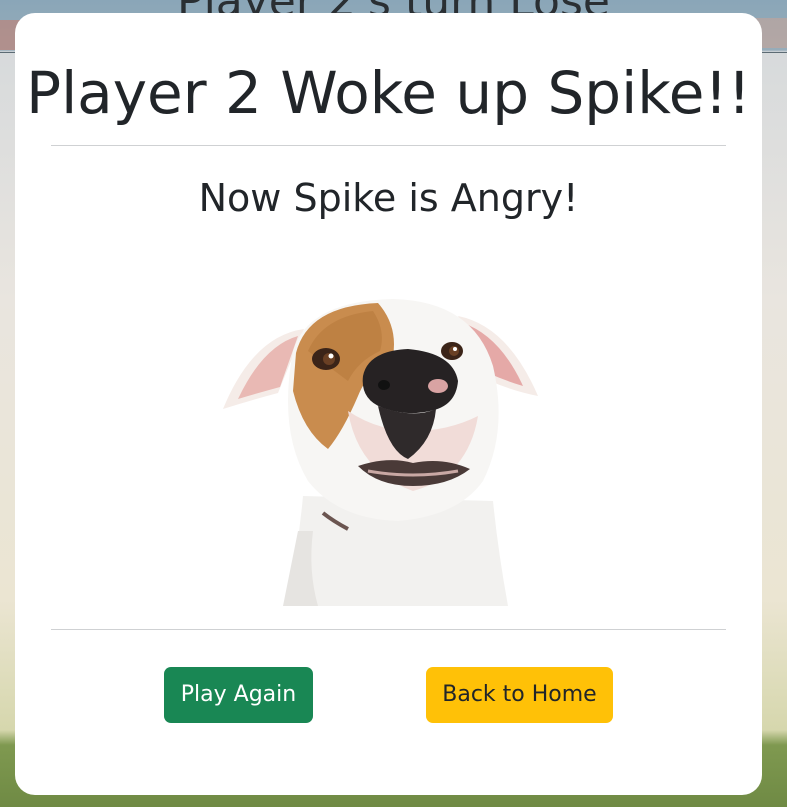 The width and height of the screenshot is (787, 807). What do you see at coordinates (388, 198) in the screenshot?
I see `modal-subtitle: Now Spike is Angry!` at bounding box center [388, 198].